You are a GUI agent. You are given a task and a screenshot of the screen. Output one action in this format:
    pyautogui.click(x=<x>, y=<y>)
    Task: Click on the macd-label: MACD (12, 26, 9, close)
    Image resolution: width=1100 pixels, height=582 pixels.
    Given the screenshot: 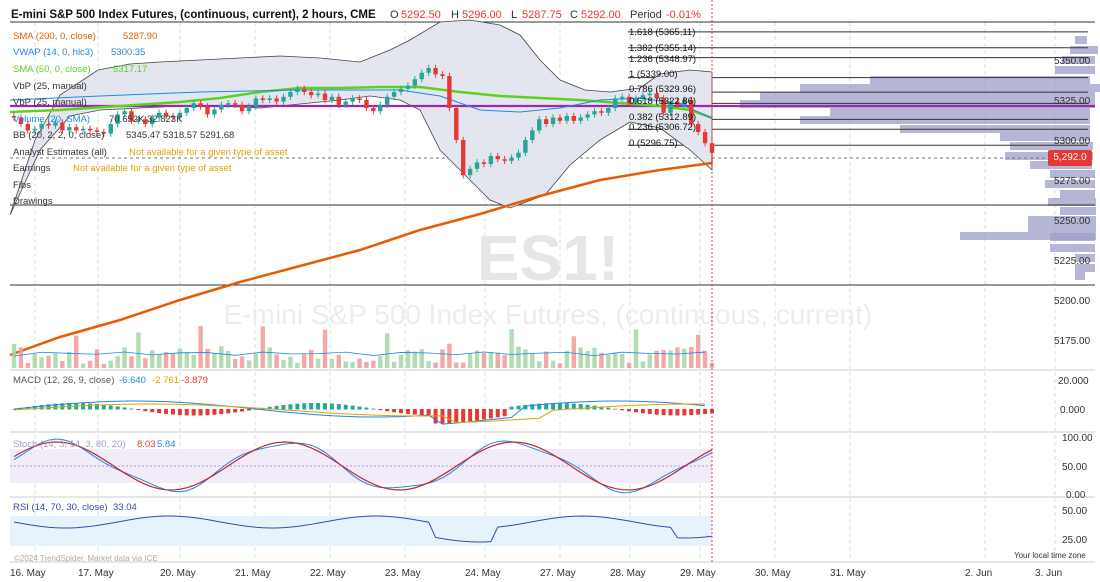 What is the action you would take?
    pyautogui.click(x=64, y=380)
    